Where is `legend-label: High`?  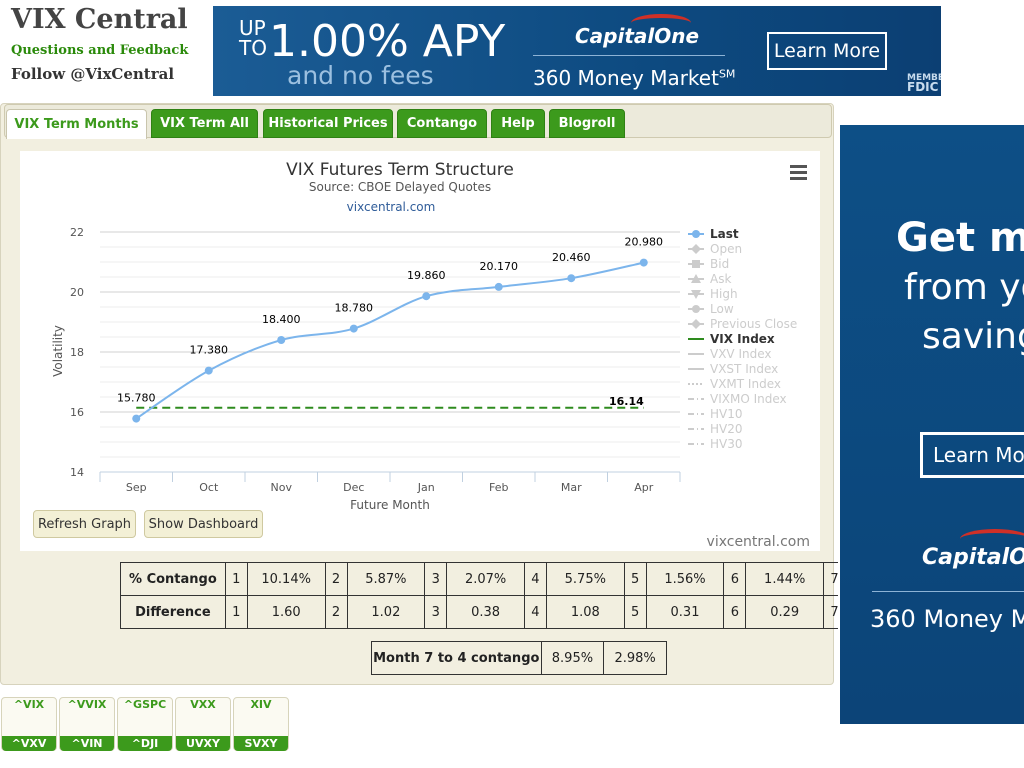
legend-label: High is located at coordinates (724, 294).